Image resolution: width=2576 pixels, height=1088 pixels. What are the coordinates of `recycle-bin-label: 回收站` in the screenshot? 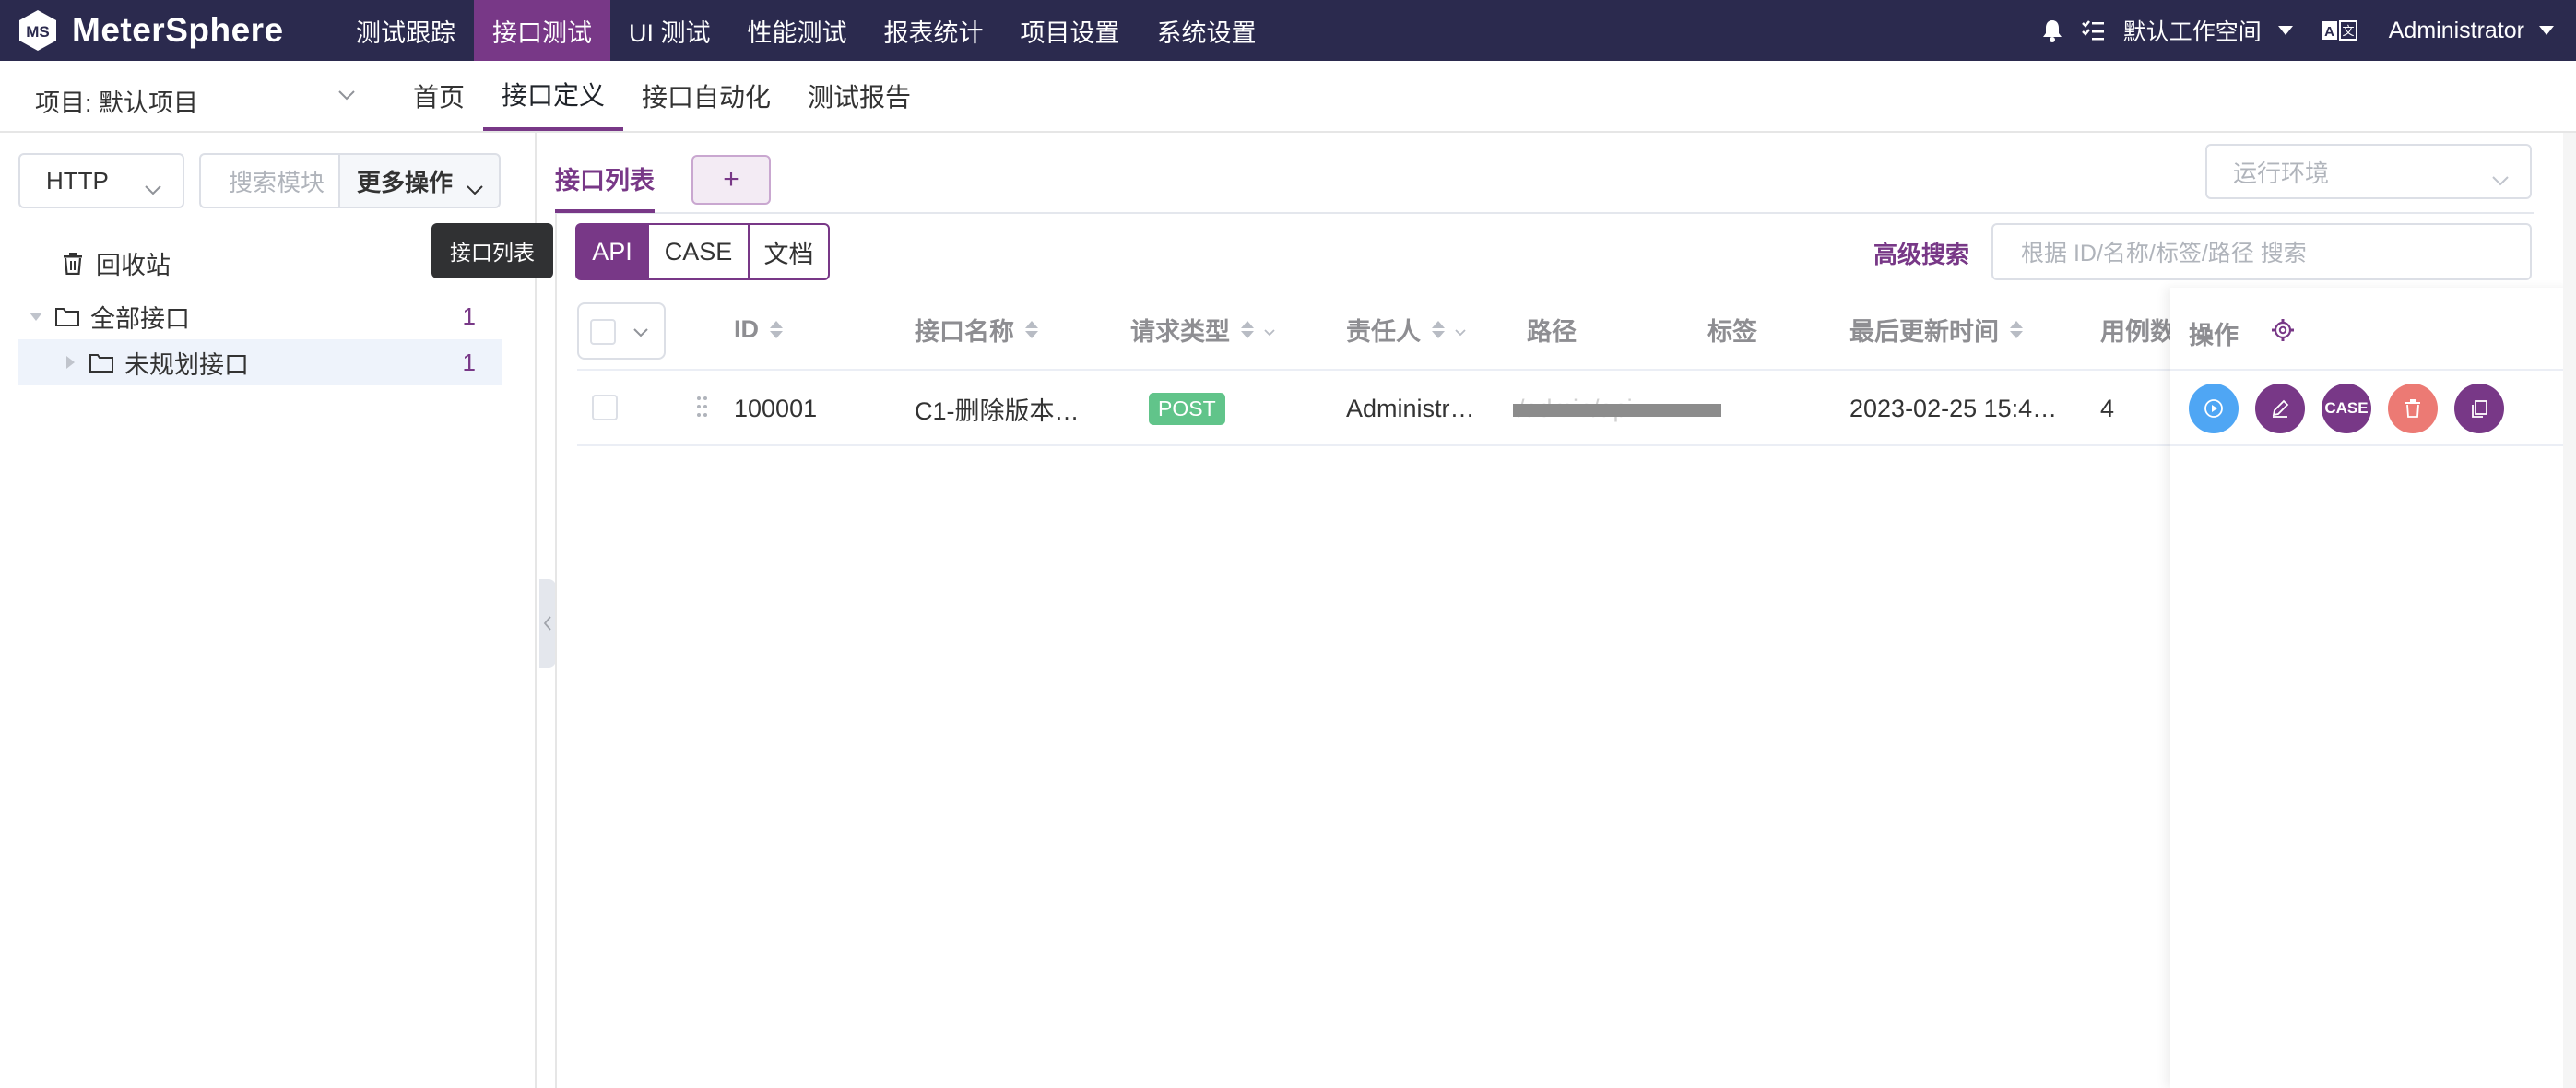 It's located at (133, 265).